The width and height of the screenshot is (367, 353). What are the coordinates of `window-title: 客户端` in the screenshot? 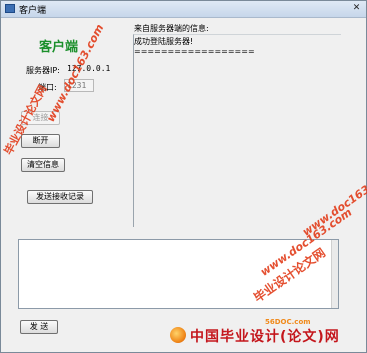 It's located at (33, 11).